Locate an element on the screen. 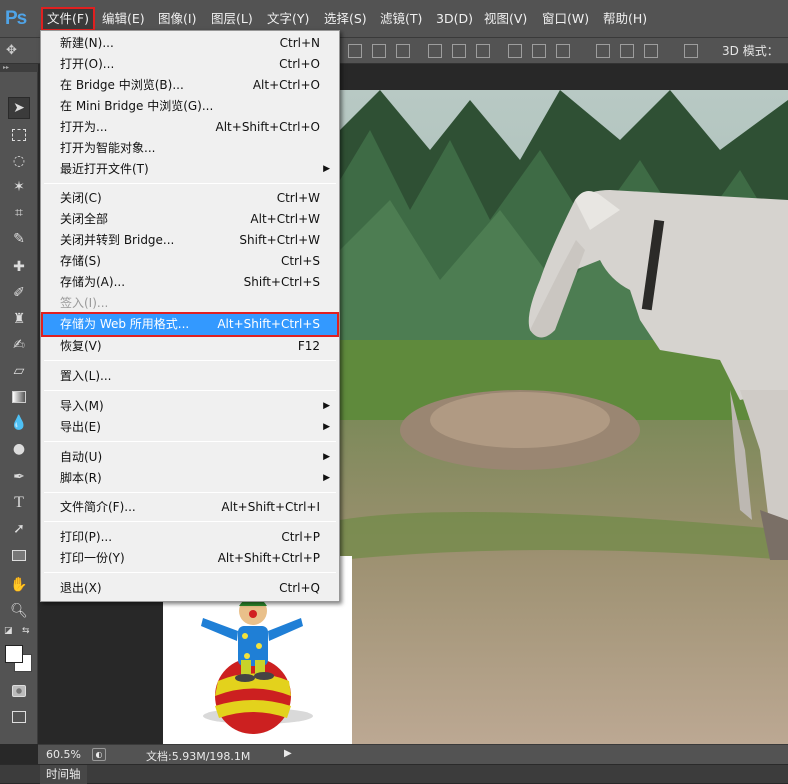  distribute-top-icon is located at coordinates (515, 51).